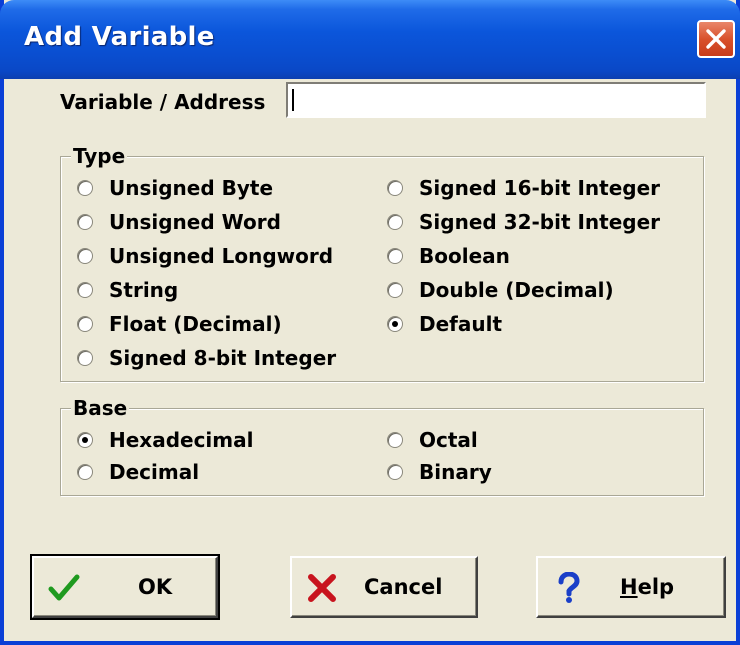 Image resolution: width=740 pixels, height=645 pixels. I want to click on help-button: Help, so click(631, 587).